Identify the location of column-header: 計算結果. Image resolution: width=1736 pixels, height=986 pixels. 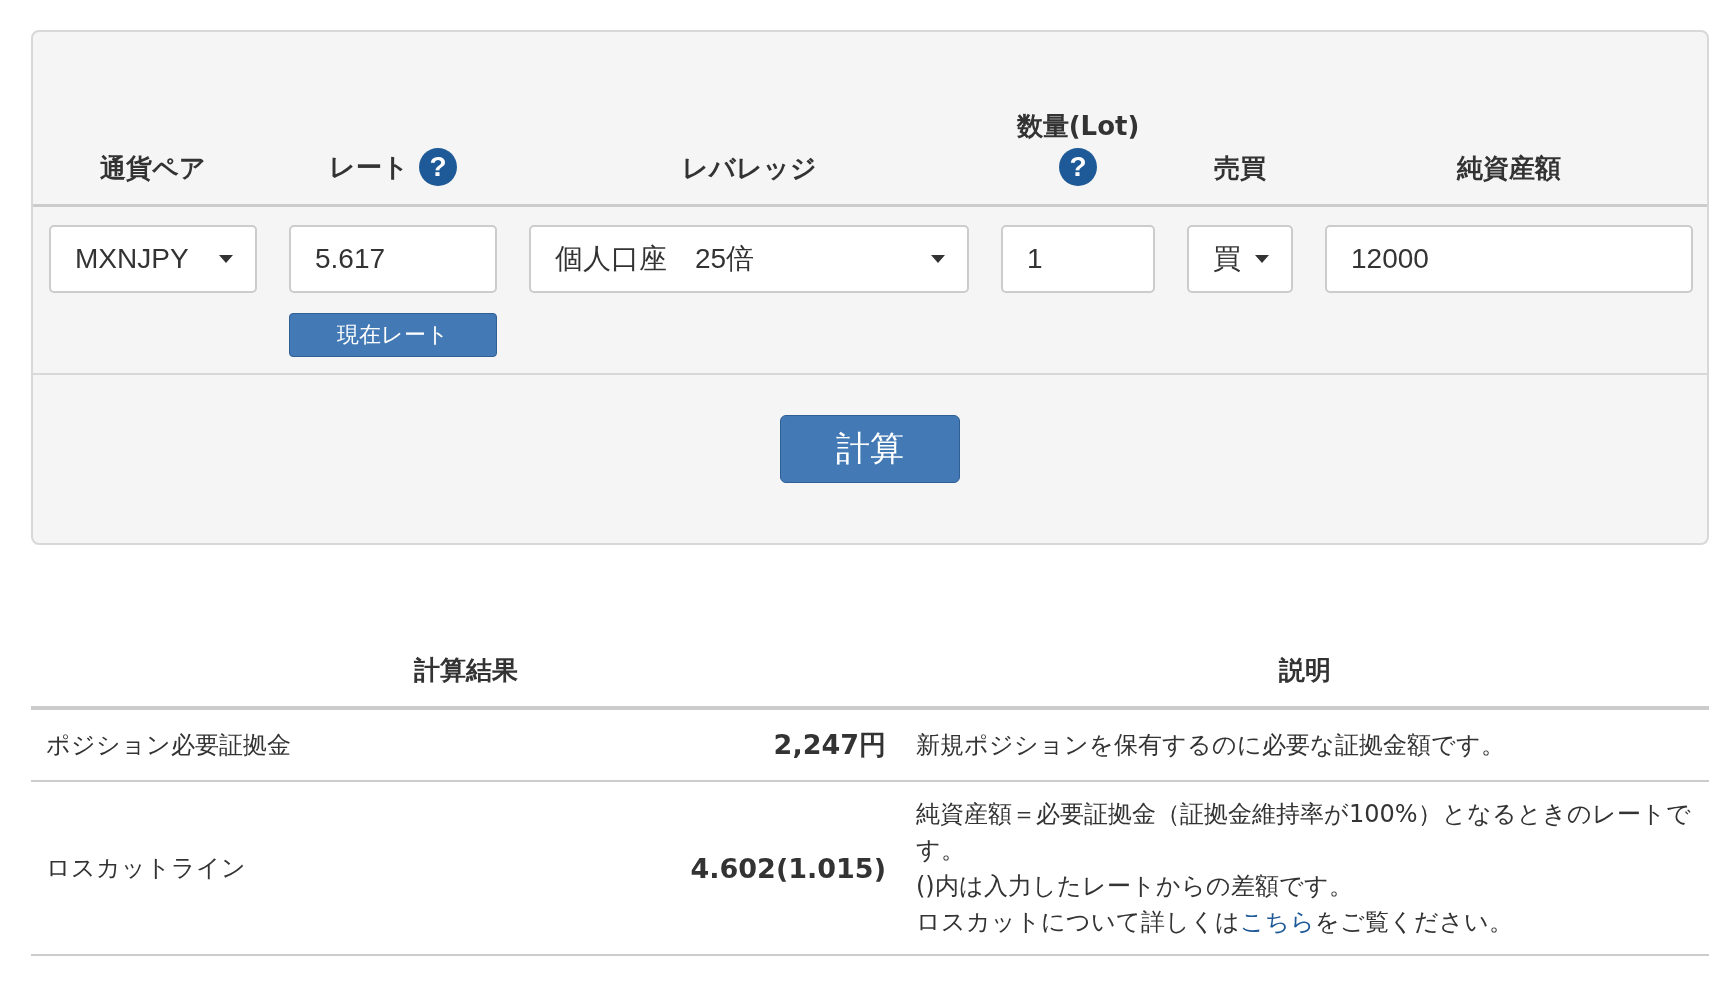
(466, 680).